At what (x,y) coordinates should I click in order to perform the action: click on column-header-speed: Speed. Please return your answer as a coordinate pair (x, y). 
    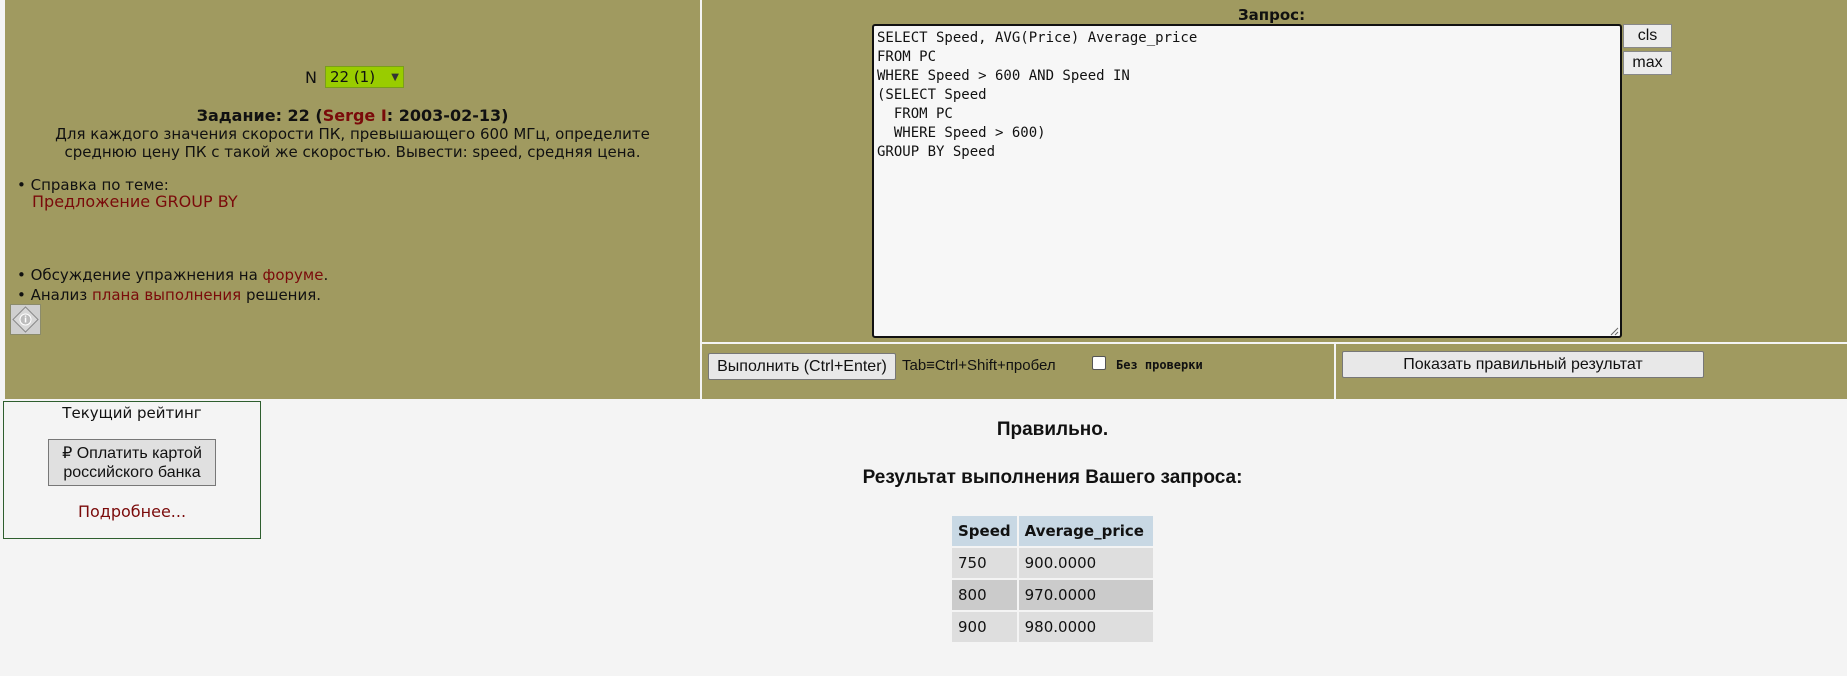
    Looking at the image, I should click on (984, 531).